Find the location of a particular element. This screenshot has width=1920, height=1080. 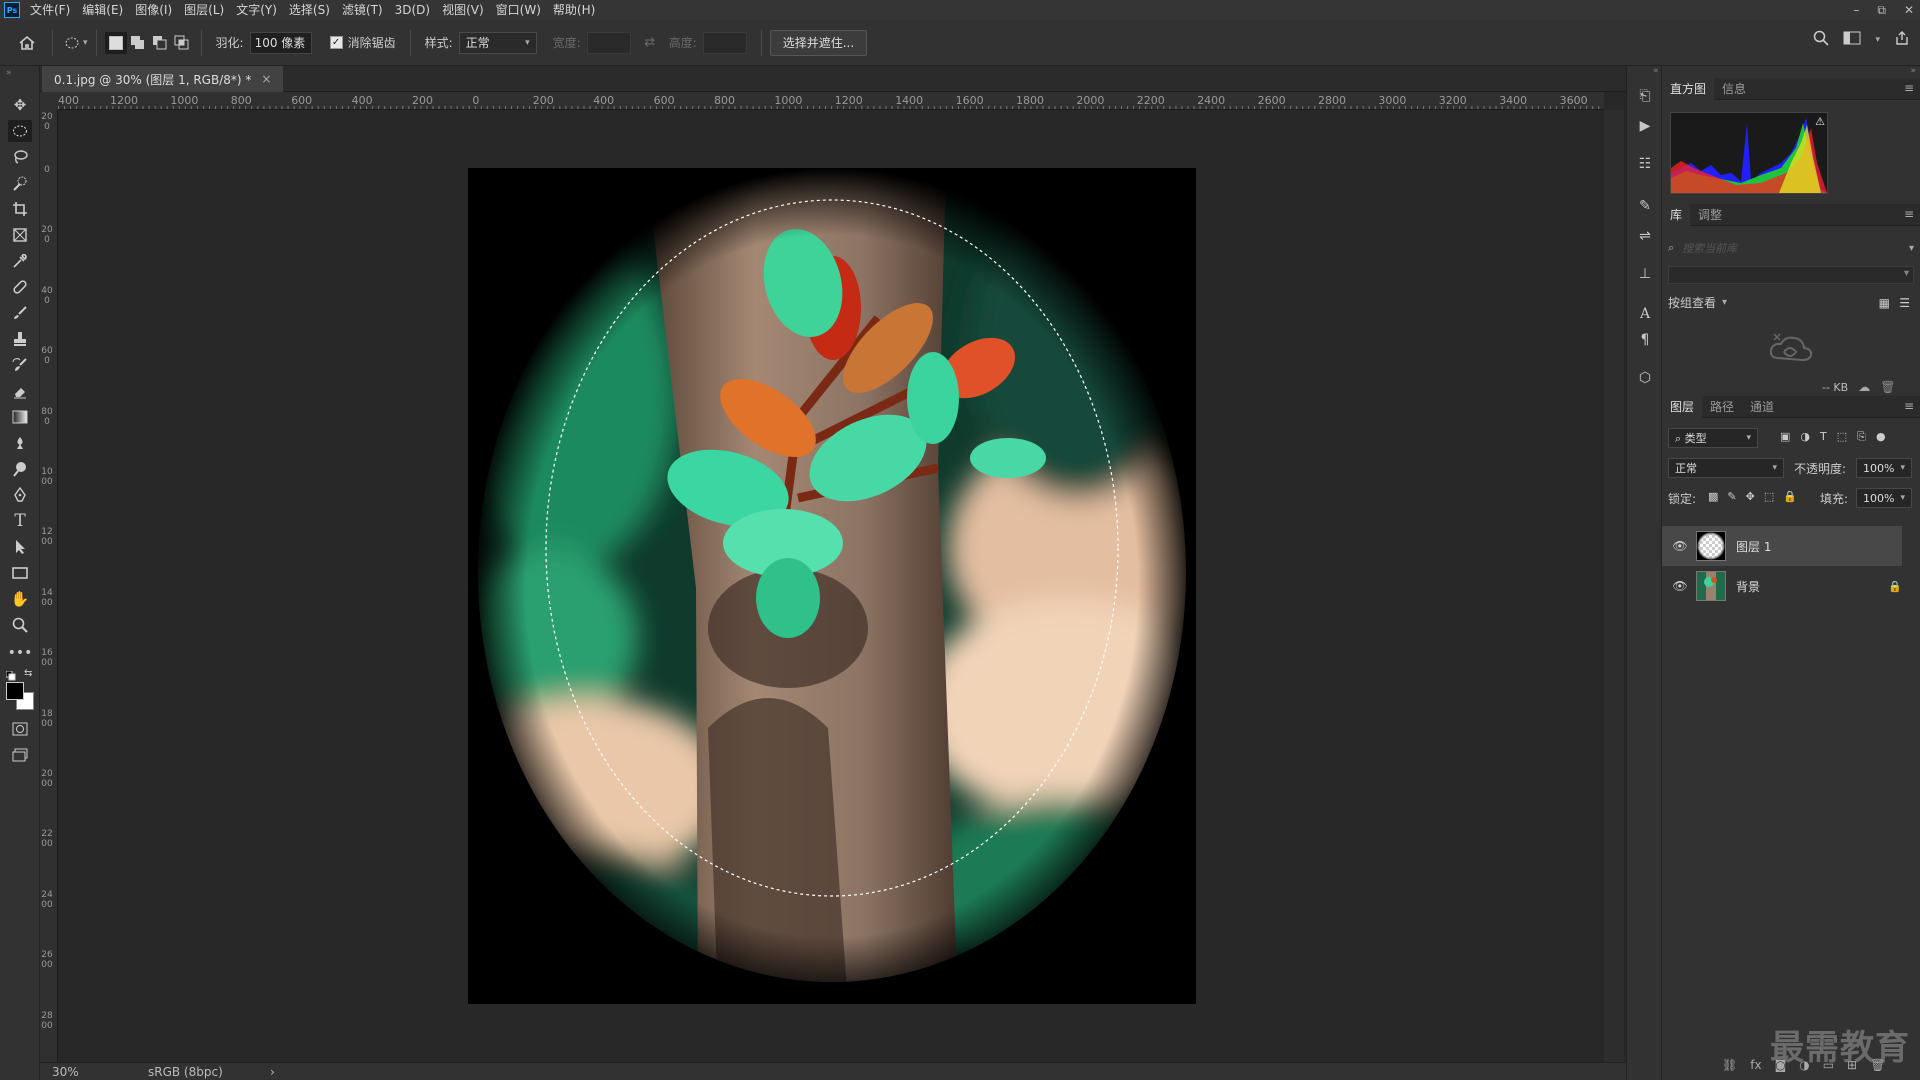

move-tool-icon: ✥ is located at coordinates (20, 105).